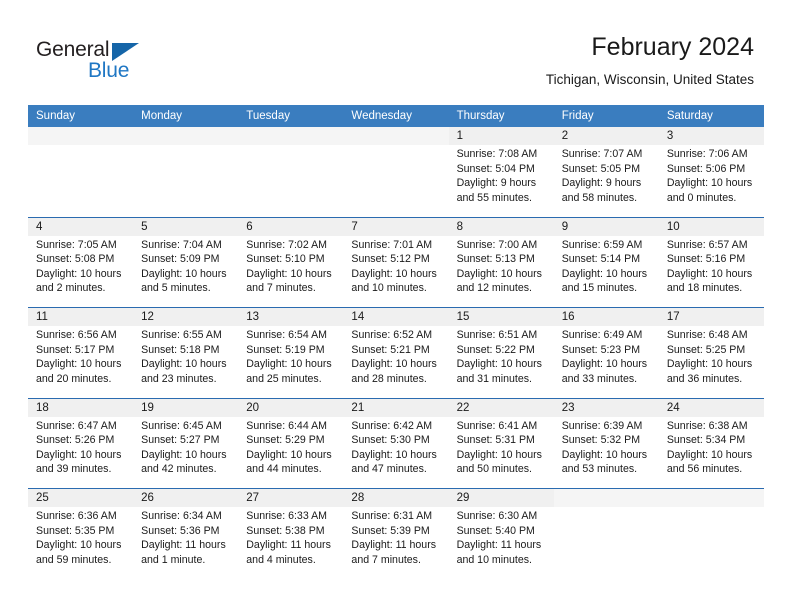  What do you see at coordinates (186, 226) in the screenshot?
I see `day-number-cell: 5` at bounding box center [186, 226].